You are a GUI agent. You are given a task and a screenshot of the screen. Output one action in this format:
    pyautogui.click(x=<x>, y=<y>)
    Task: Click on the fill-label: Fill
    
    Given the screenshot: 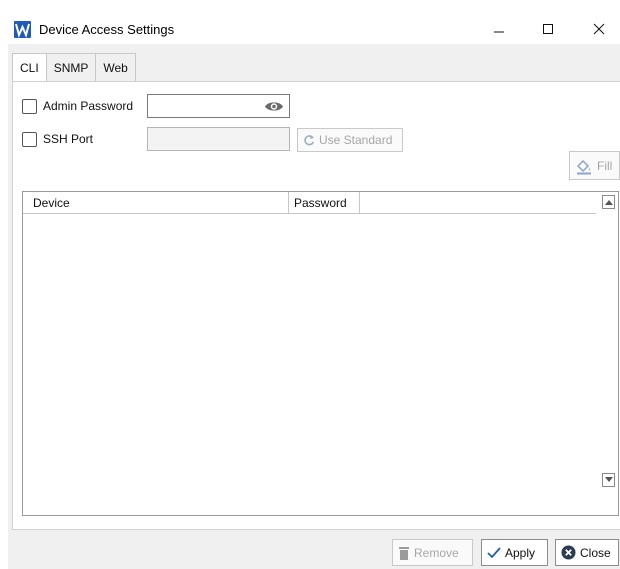 What is the action you would take?
    pyautogui.click(x=605, y=165)
    